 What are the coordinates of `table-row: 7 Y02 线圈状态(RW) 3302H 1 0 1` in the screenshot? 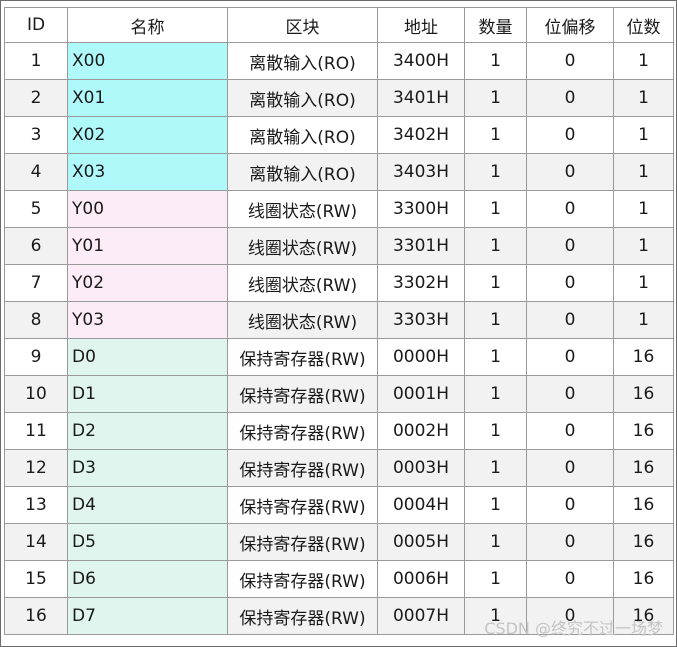 It's located at (339, 283).